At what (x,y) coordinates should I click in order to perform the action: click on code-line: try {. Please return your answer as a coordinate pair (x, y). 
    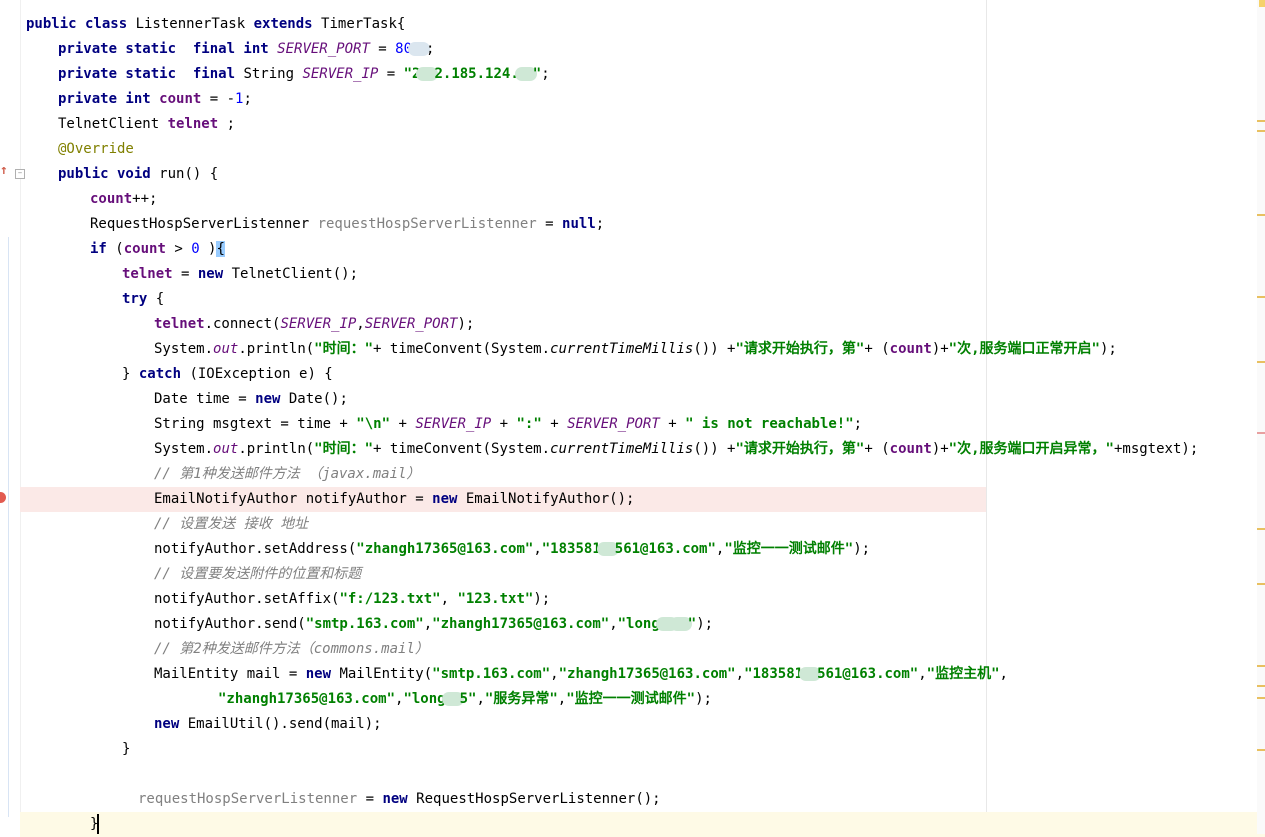
    Looking at the image, I should click on (143, 299).